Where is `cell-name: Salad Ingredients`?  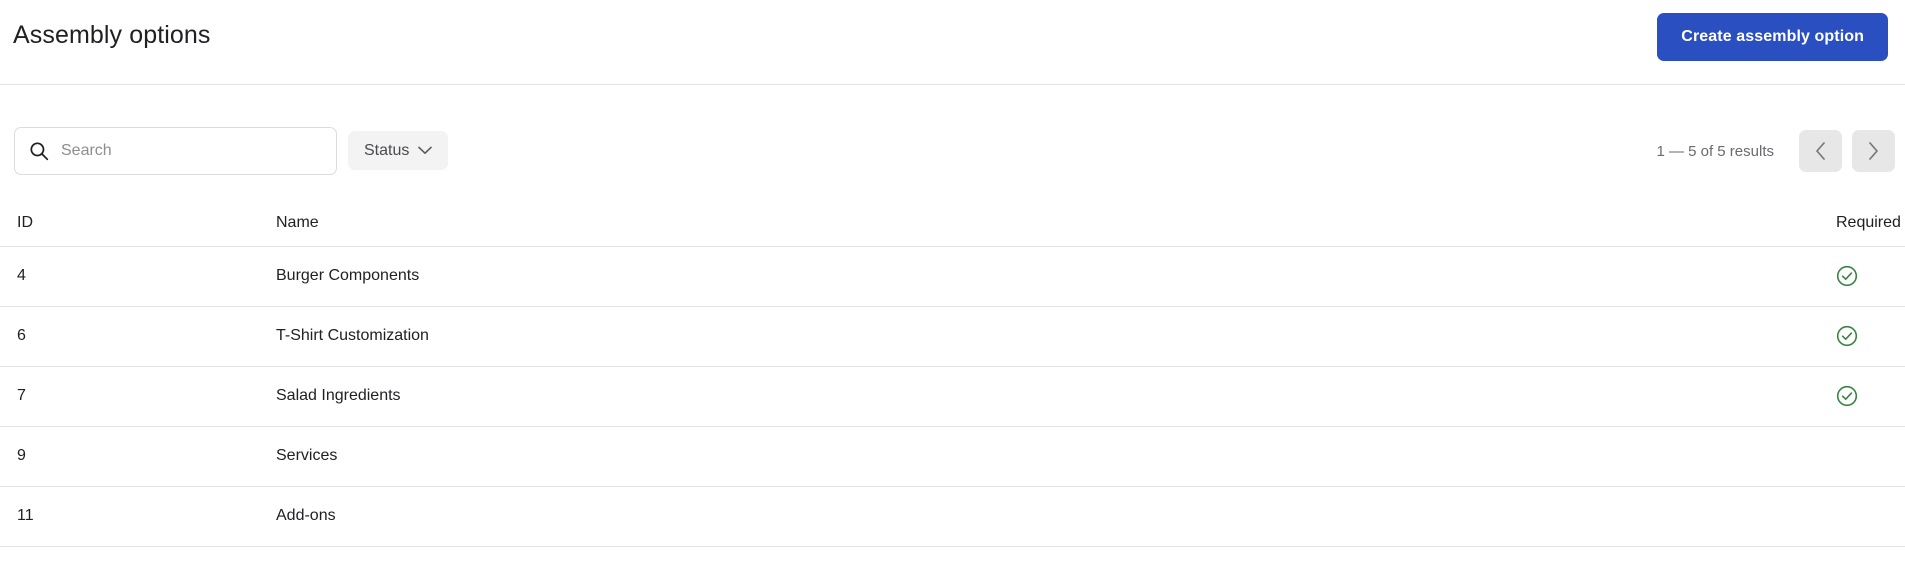 cell-name: Salad Ingredients is located at coordinates (521, 396).